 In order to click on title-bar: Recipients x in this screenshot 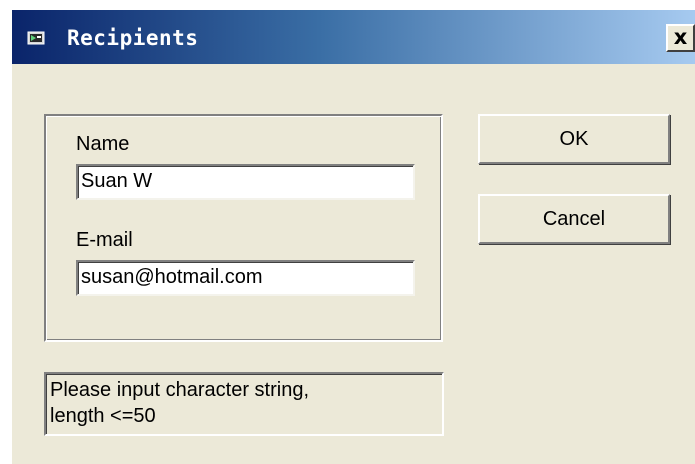, I will do `click(353, 37)`.